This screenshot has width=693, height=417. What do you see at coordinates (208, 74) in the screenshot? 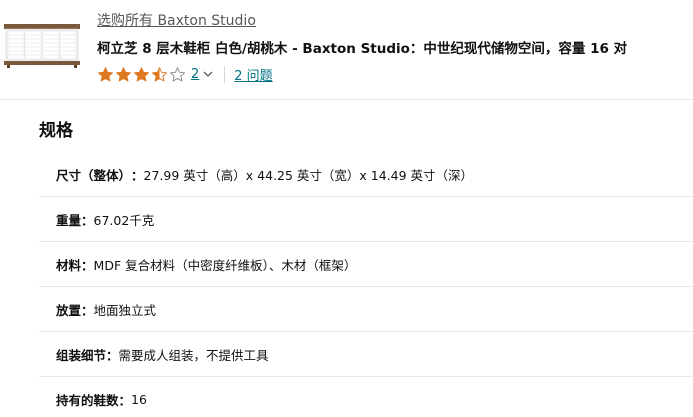
I see `chevron-down-icon` at bounding box center [208, 74].